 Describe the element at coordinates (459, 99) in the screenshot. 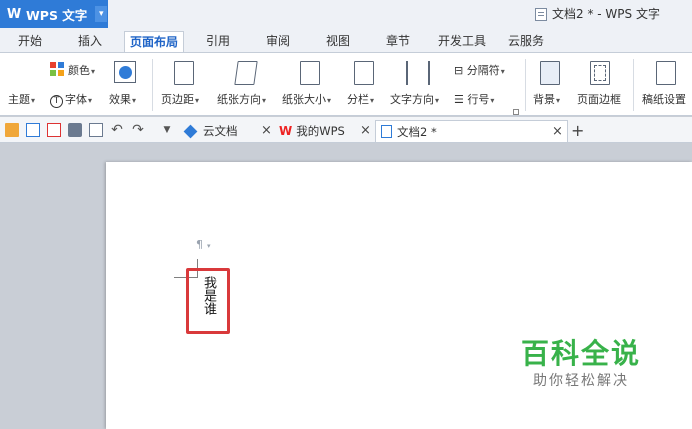

I see `line-numbers-icon: ☰` at that location.